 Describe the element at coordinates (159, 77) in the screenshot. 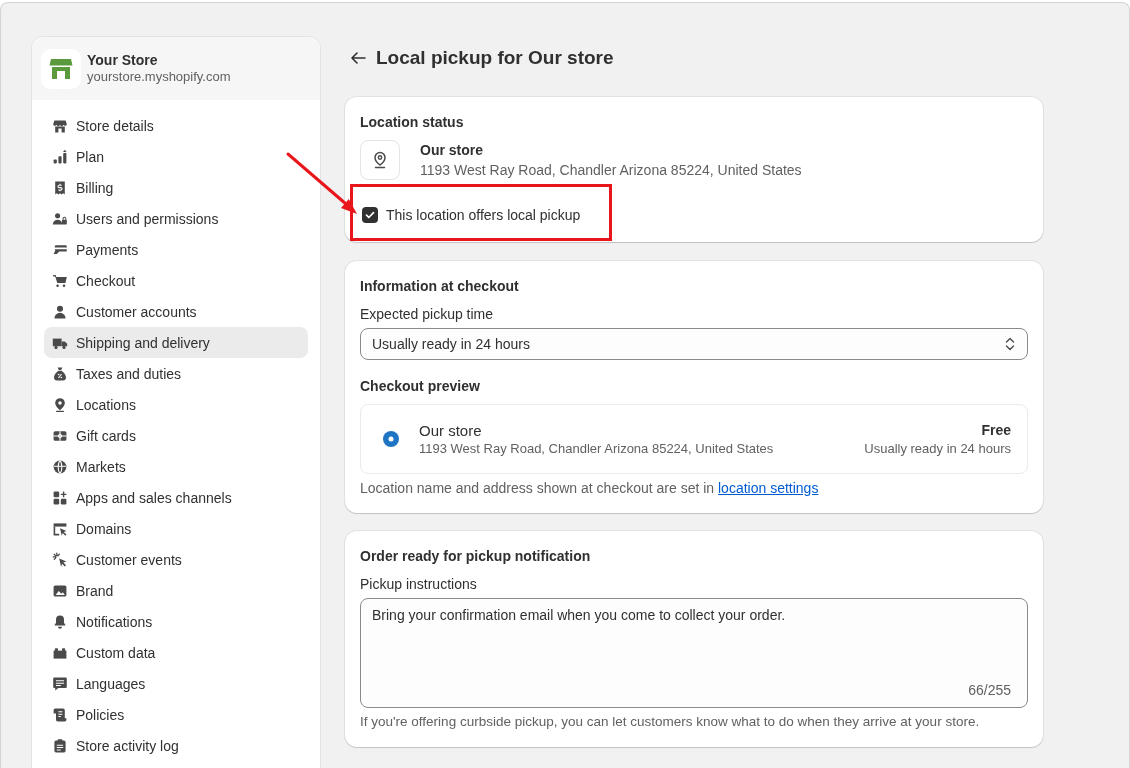

I see `store-url: yourstore.myshopify.com` at that location.